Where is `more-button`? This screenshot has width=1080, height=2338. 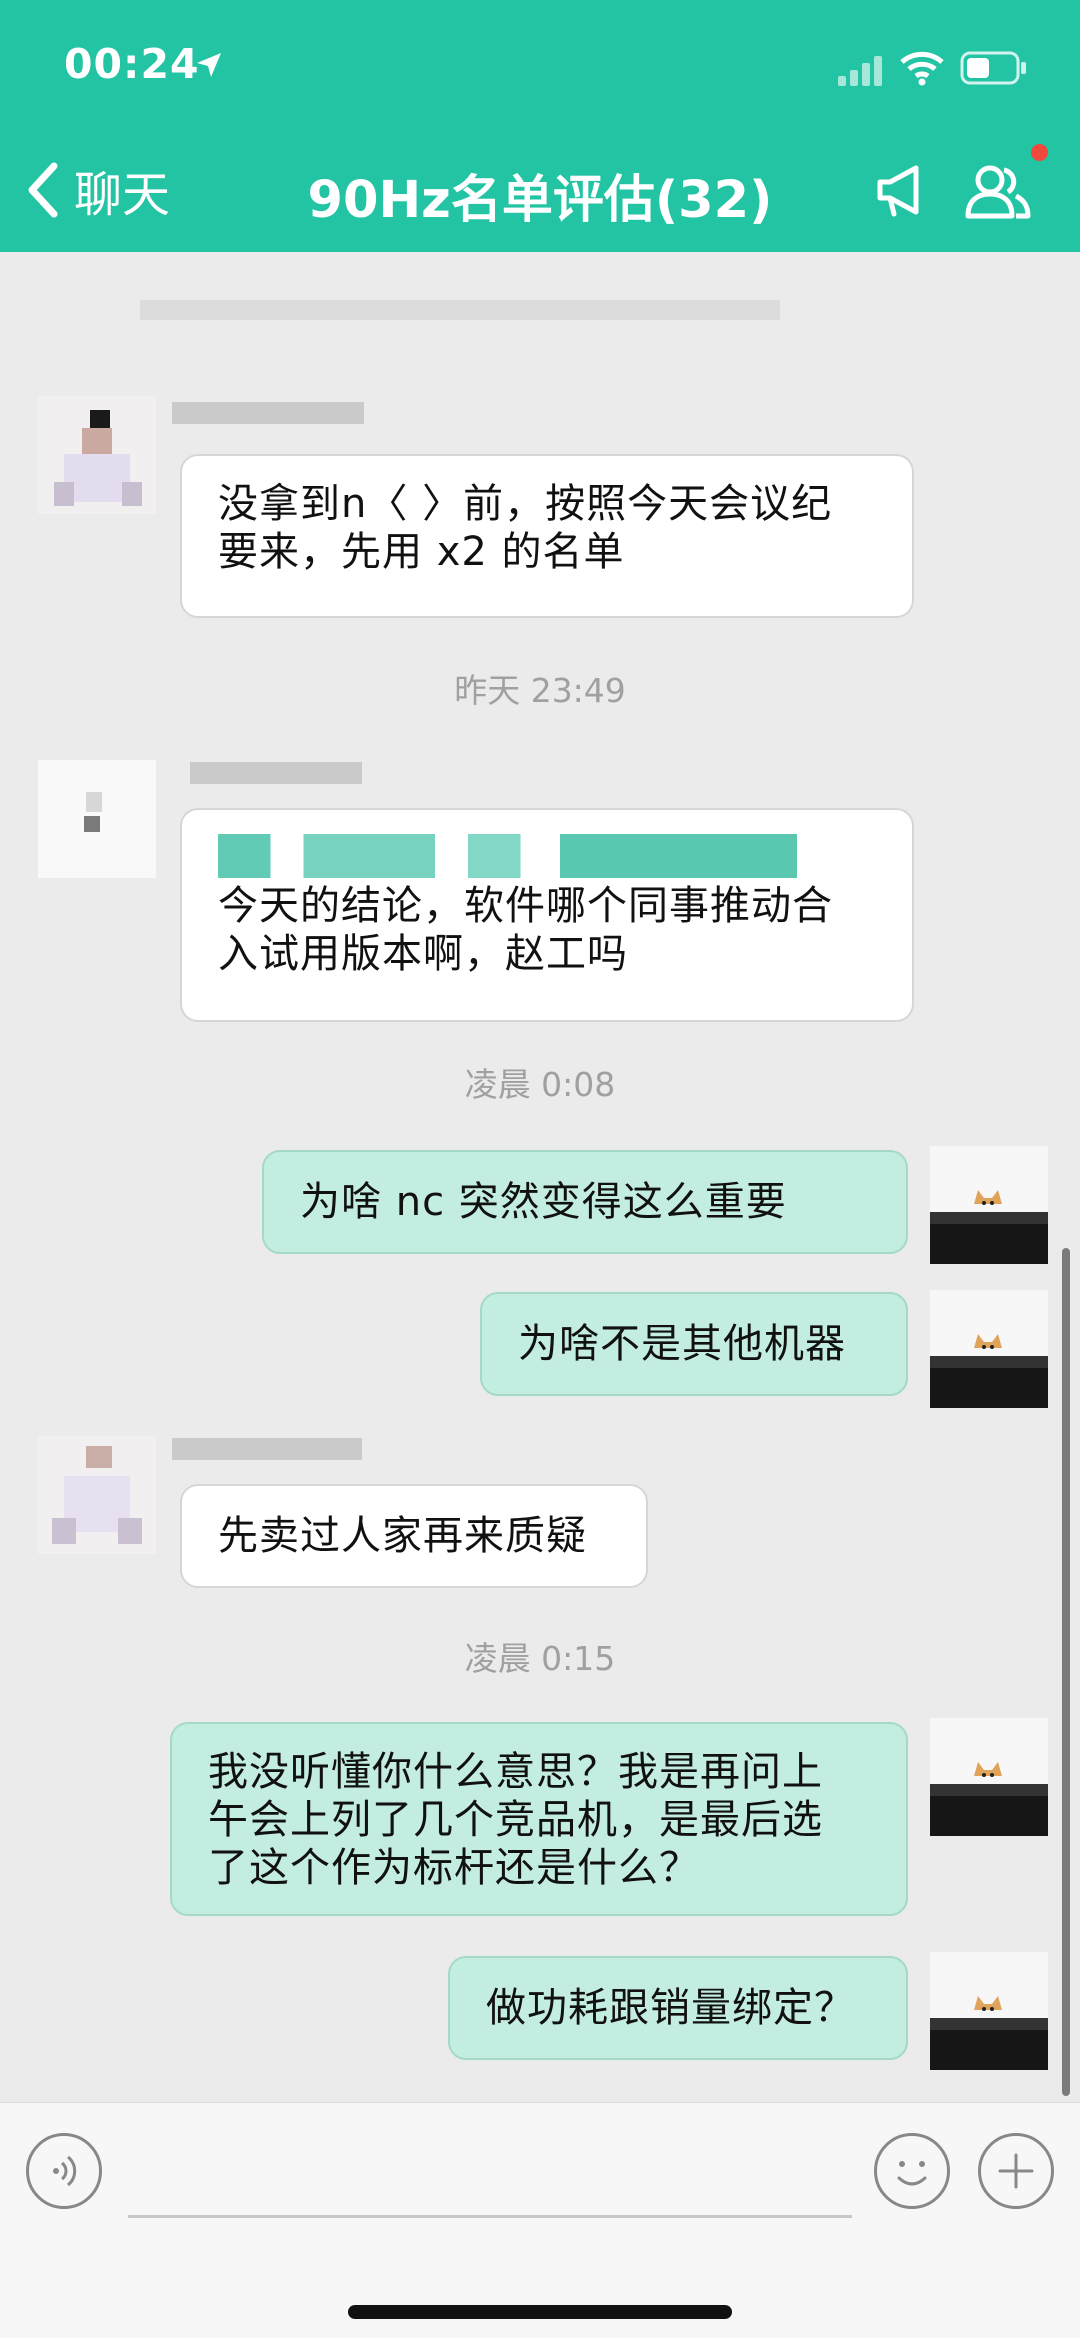
more-button is located at coordinates (1016, 2171).